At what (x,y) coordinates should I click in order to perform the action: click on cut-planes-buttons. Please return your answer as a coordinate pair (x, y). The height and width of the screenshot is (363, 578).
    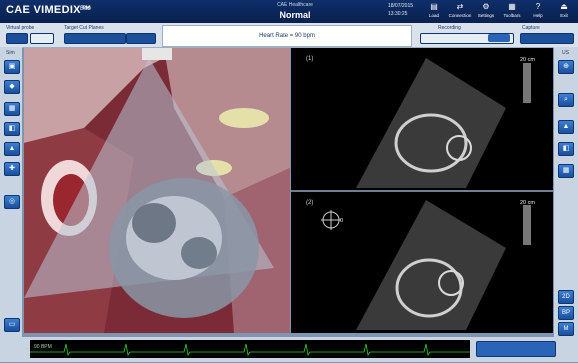
    Looking at the image, I should click on (141, 38).